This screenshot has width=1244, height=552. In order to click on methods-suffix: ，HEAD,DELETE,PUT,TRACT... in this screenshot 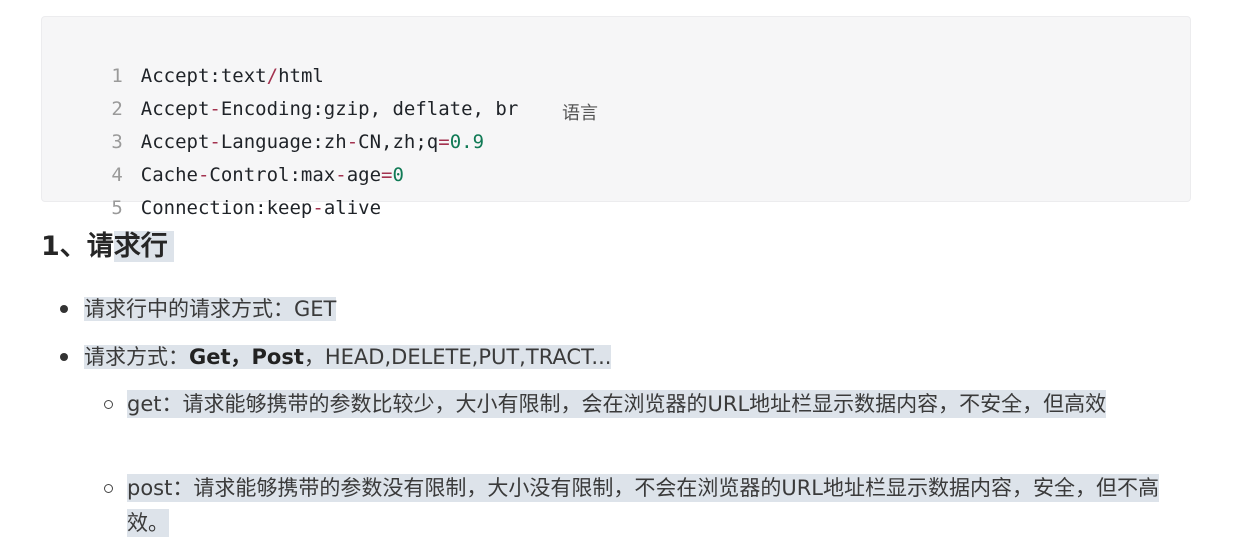, I will do `click(457, 357)`.